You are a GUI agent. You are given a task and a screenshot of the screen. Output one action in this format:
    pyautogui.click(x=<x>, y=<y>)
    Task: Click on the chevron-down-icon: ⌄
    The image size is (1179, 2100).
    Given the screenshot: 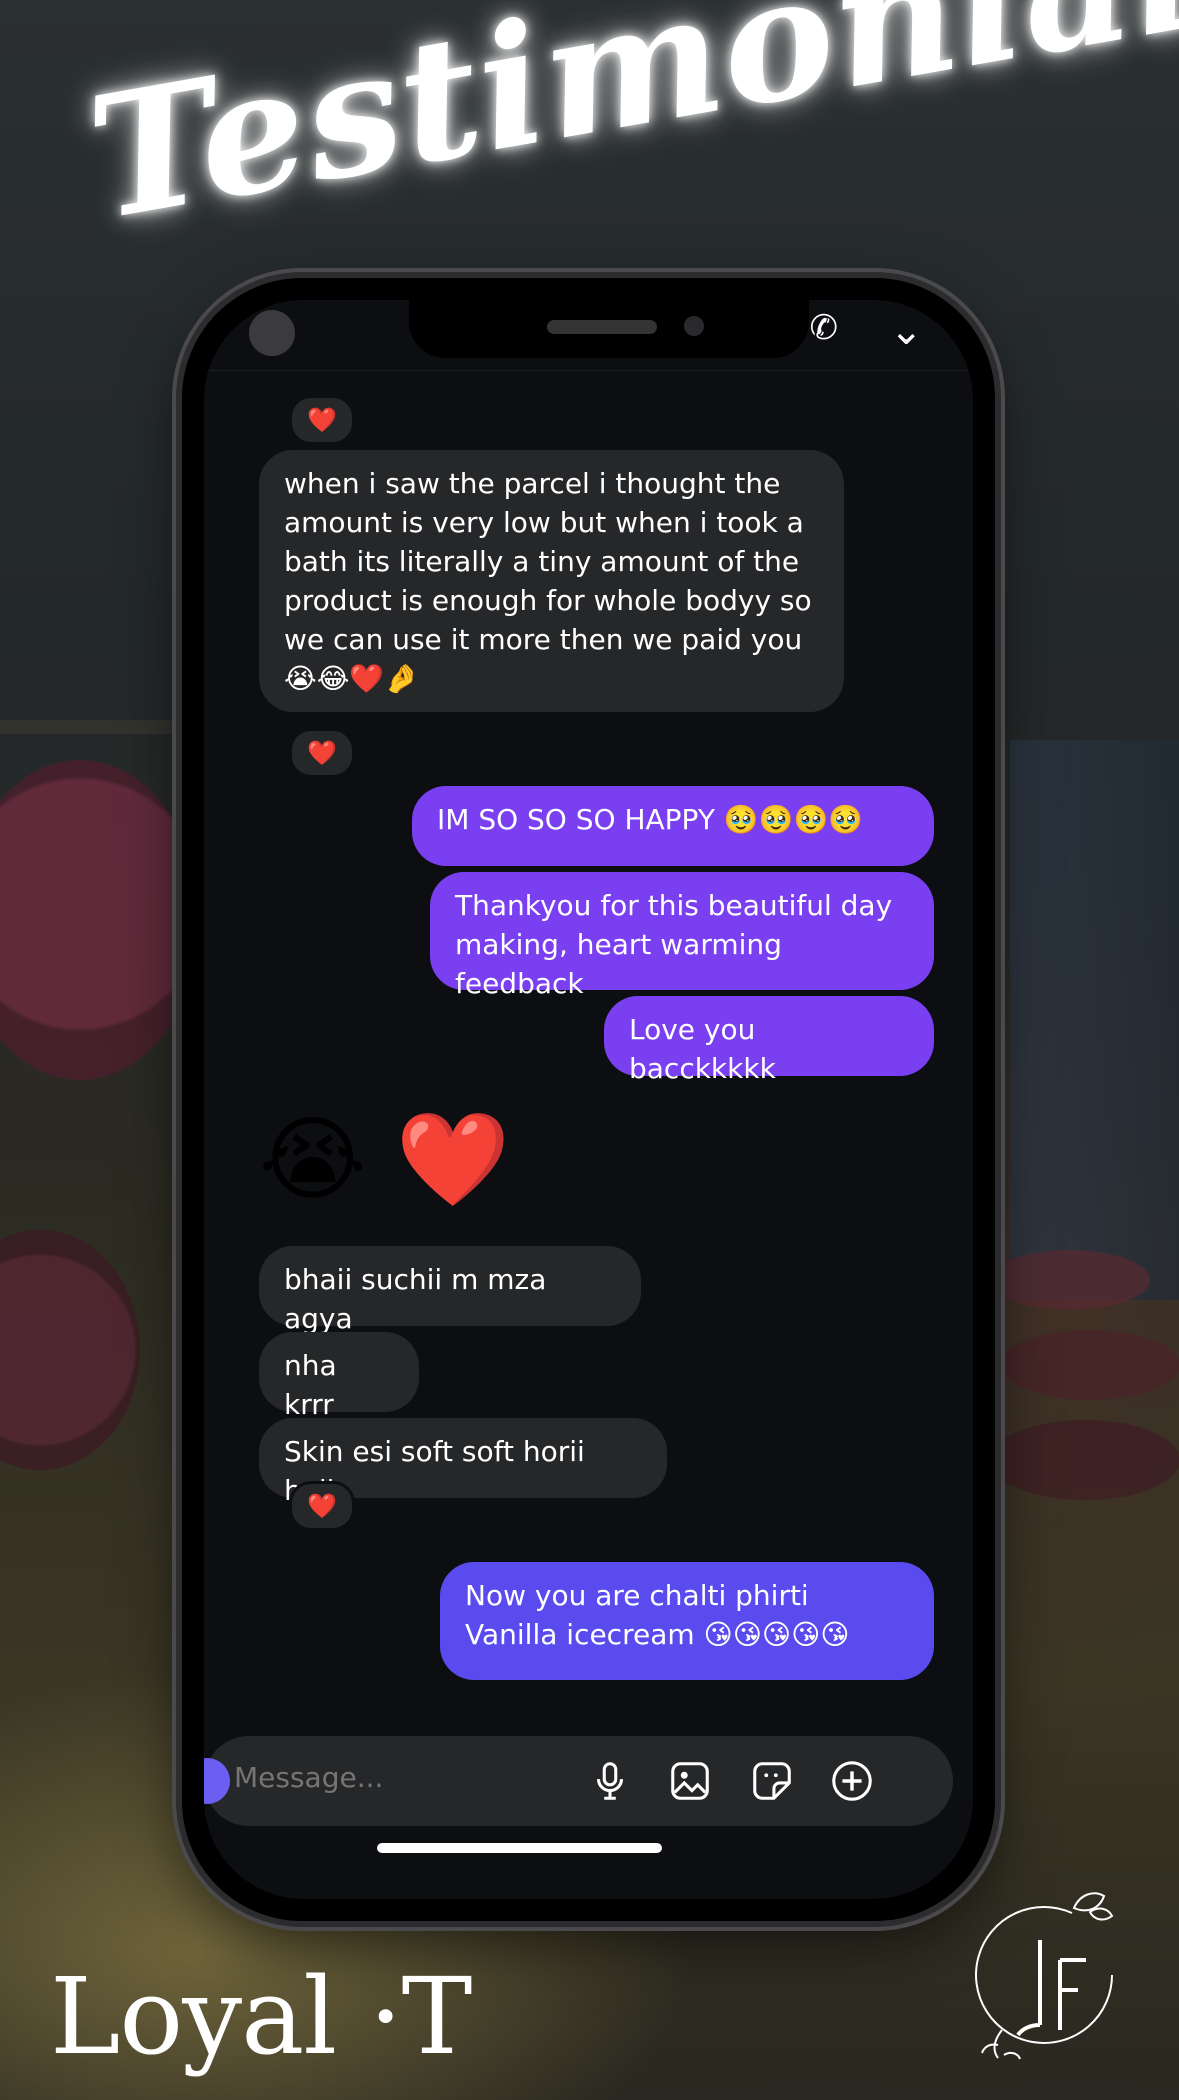 What is the action you would take?
    pyautogui.click(x=906, y=331)
    